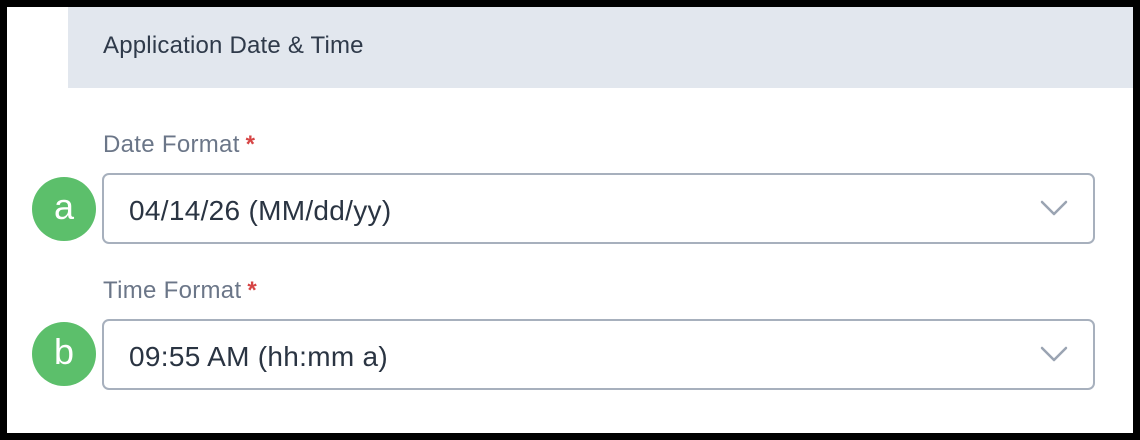 This screenshot has height=440, width=1140. I want to click on date-format-selected-value: 04/14/26 (MM/dd/yy), so click(260, 210).